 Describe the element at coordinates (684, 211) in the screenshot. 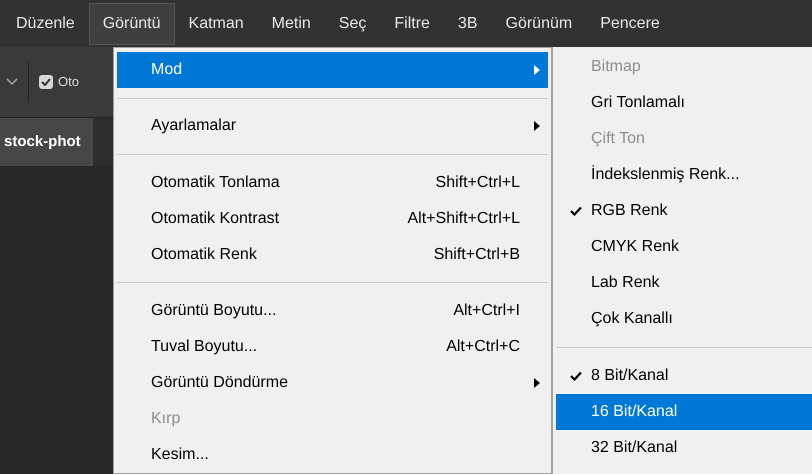

I see `menu-item: RGB Renk` at that location.